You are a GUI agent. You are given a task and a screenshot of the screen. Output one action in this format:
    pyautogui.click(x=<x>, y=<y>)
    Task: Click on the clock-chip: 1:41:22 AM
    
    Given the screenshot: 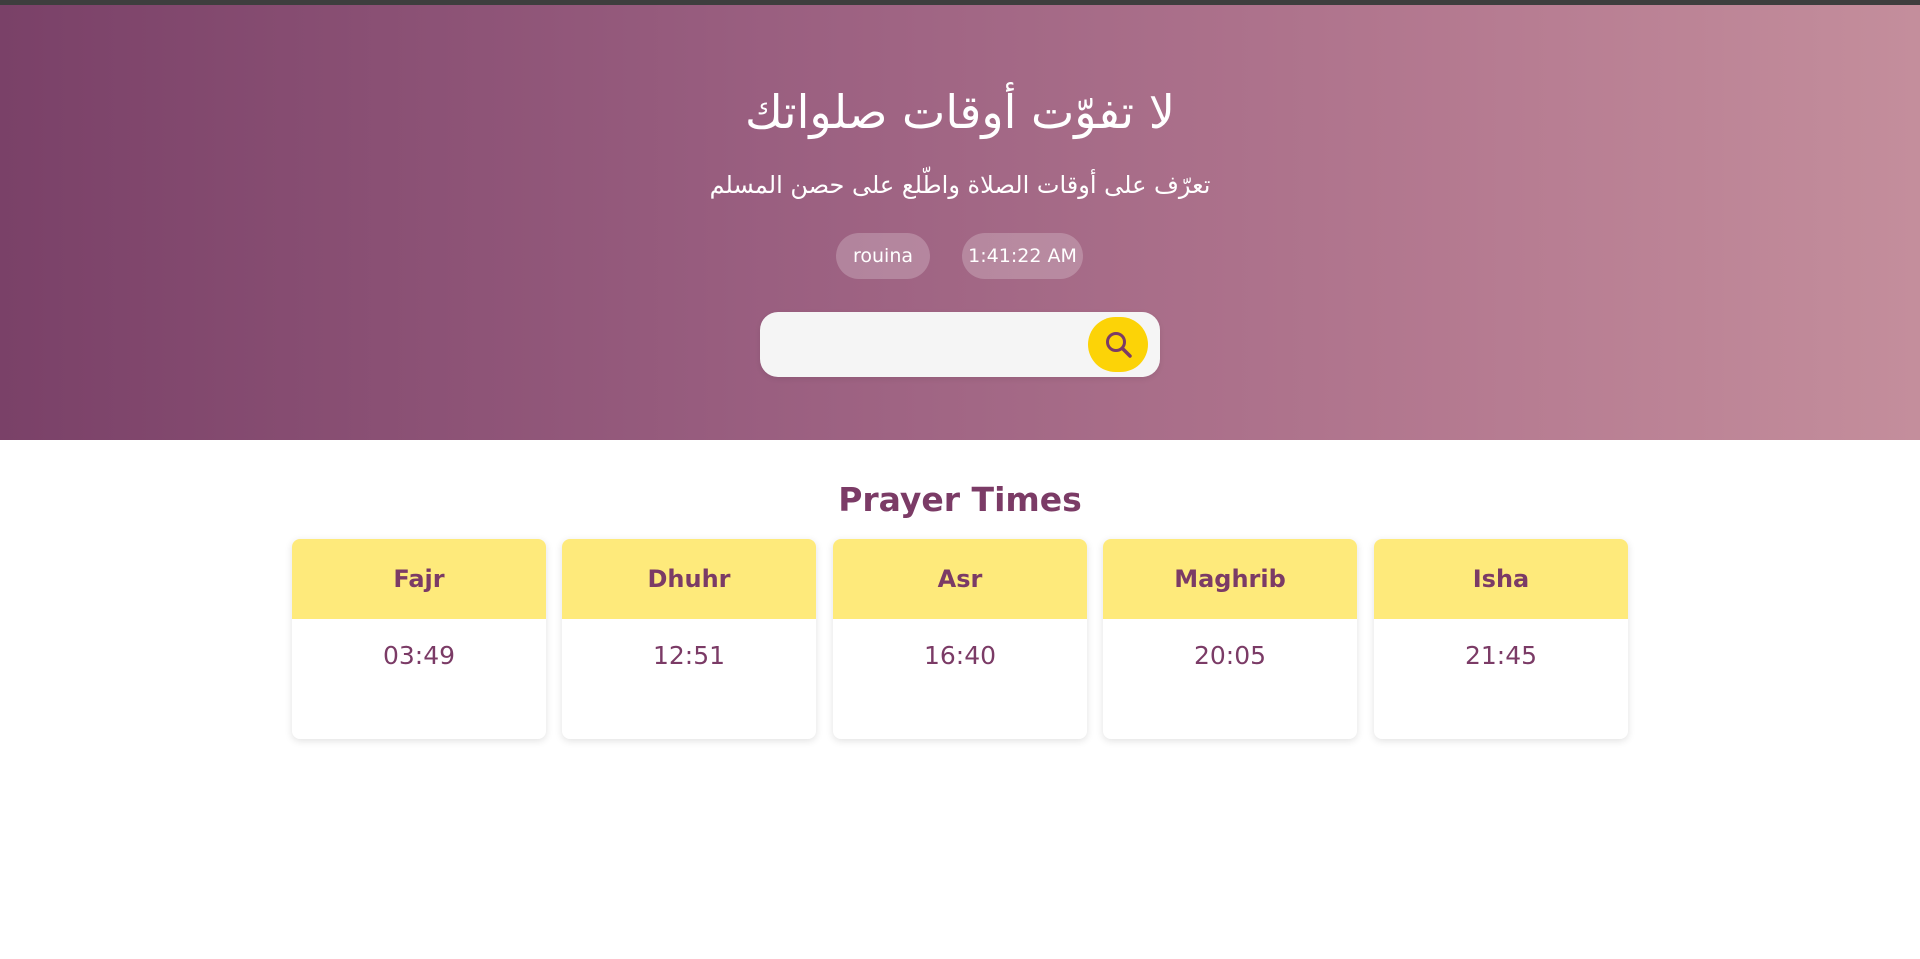 What is the action you would take?
    pyautogui.click(x=1022, y=256)
    